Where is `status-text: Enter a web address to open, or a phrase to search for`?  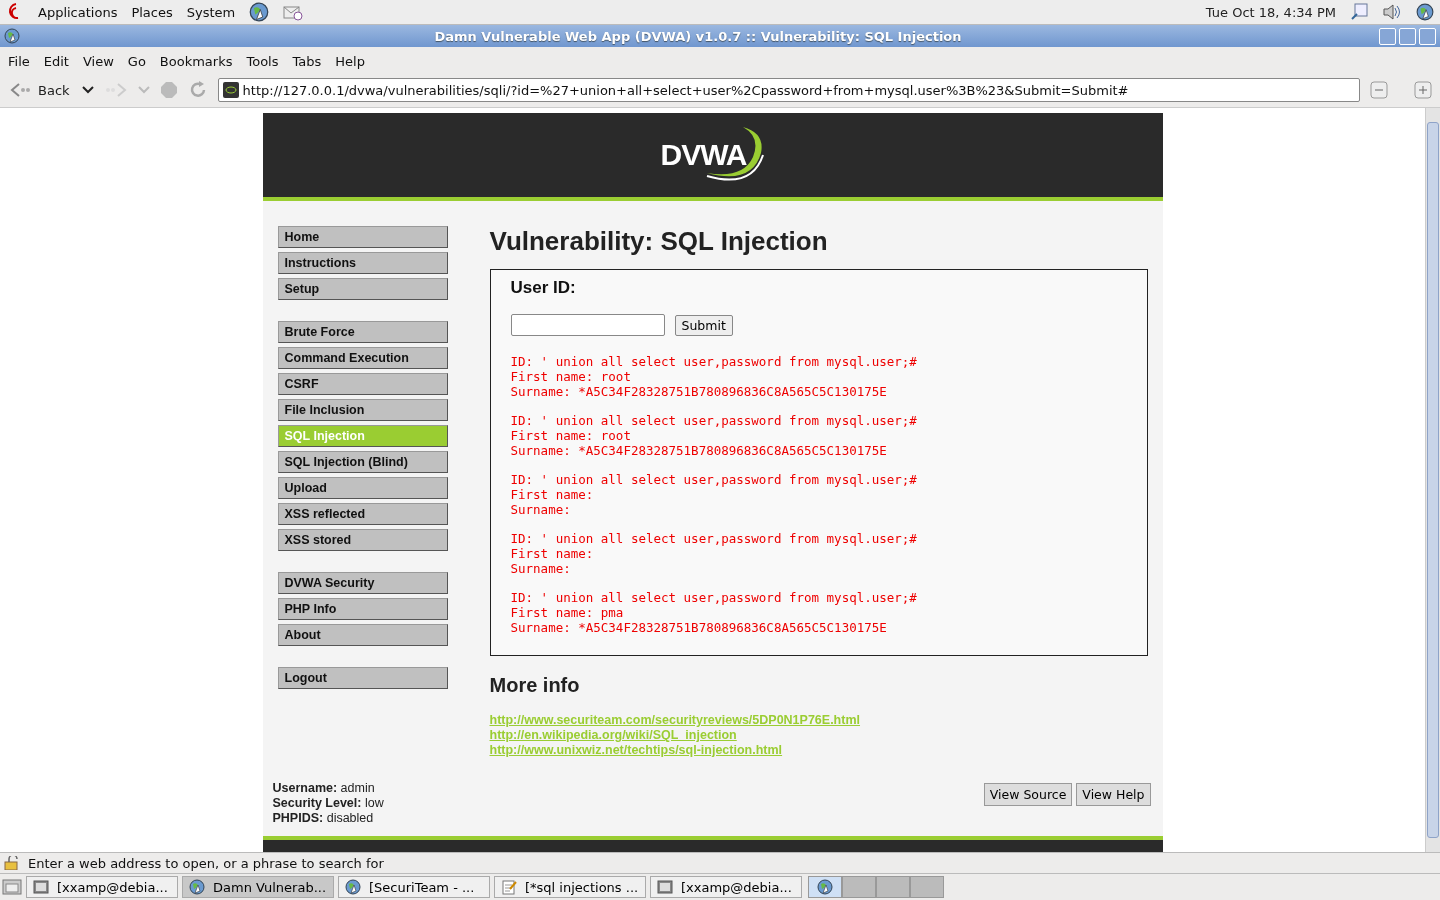 status-text: Enter a web address to open, or a phrase to search for is located at coordinates (206, 863).